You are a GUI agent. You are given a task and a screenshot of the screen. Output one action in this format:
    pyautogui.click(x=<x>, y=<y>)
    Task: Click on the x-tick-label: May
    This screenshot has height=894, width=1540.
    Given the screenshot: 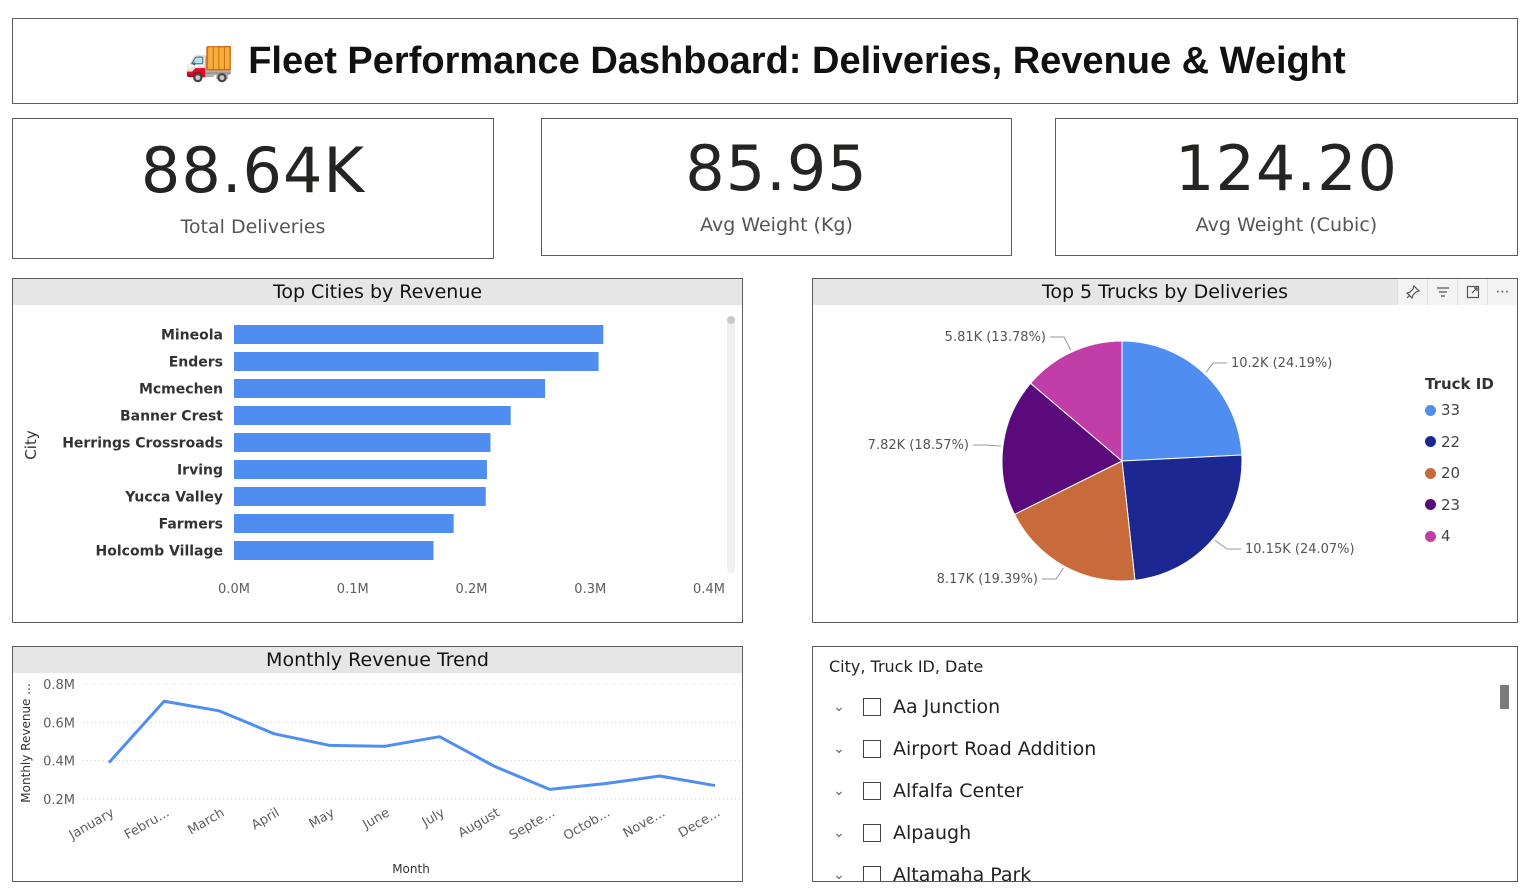 What is the action you would take?
    pyautogui.click(x=322, y=818)
    